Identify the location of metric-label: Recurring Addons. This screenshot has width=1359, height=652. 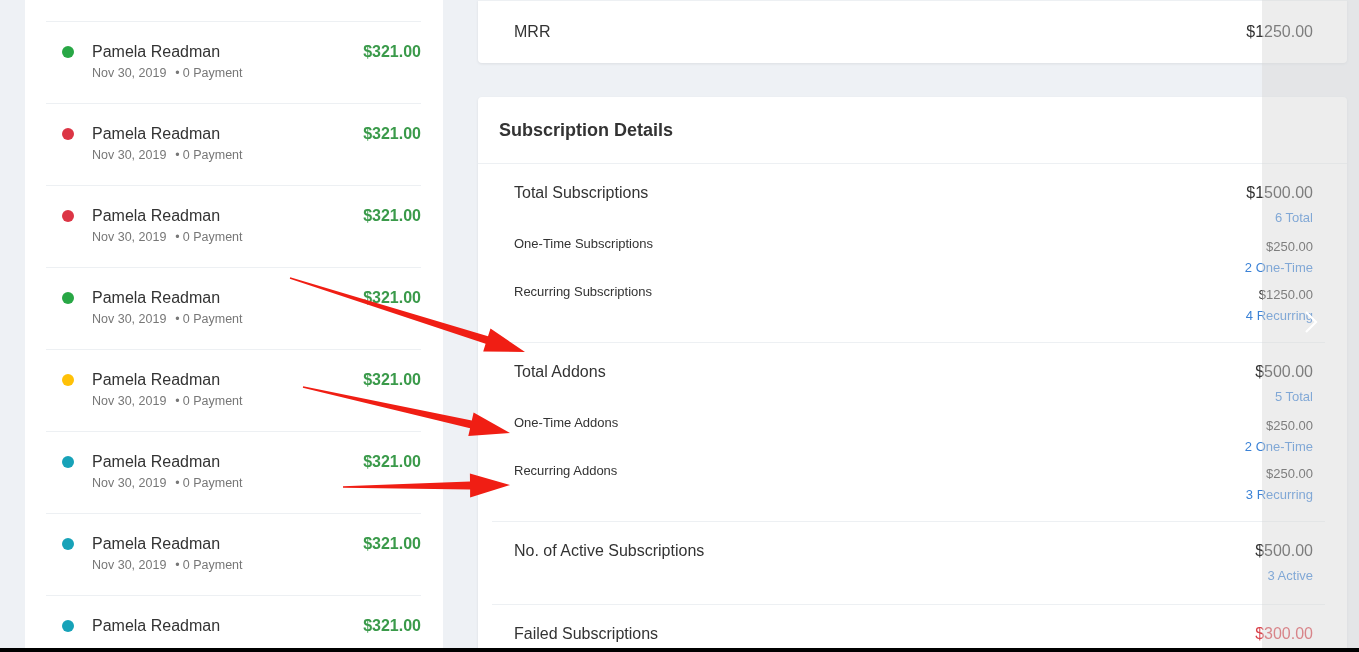
(566, 471).